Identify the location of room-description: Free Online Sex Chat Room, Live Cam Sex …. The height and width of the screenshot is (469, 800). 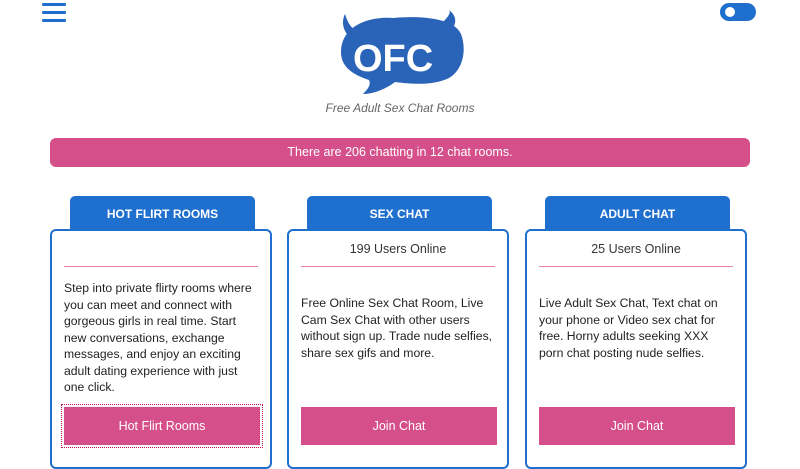
(397, 328).